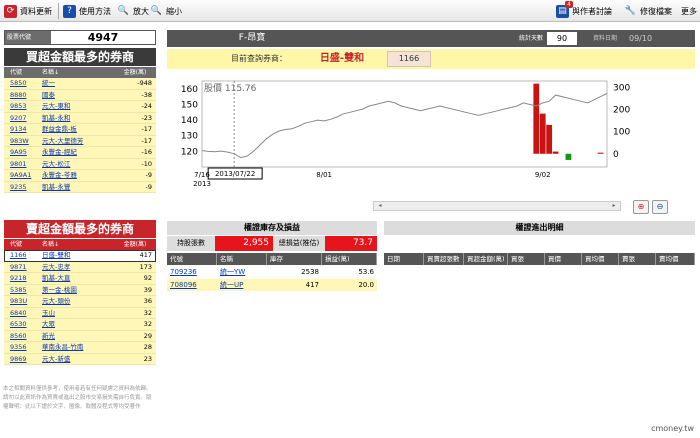 Image resolution: width=700 pixels, height=438 pixels. I want to click on trades-title: 權證進出明細, so click(539, 228).